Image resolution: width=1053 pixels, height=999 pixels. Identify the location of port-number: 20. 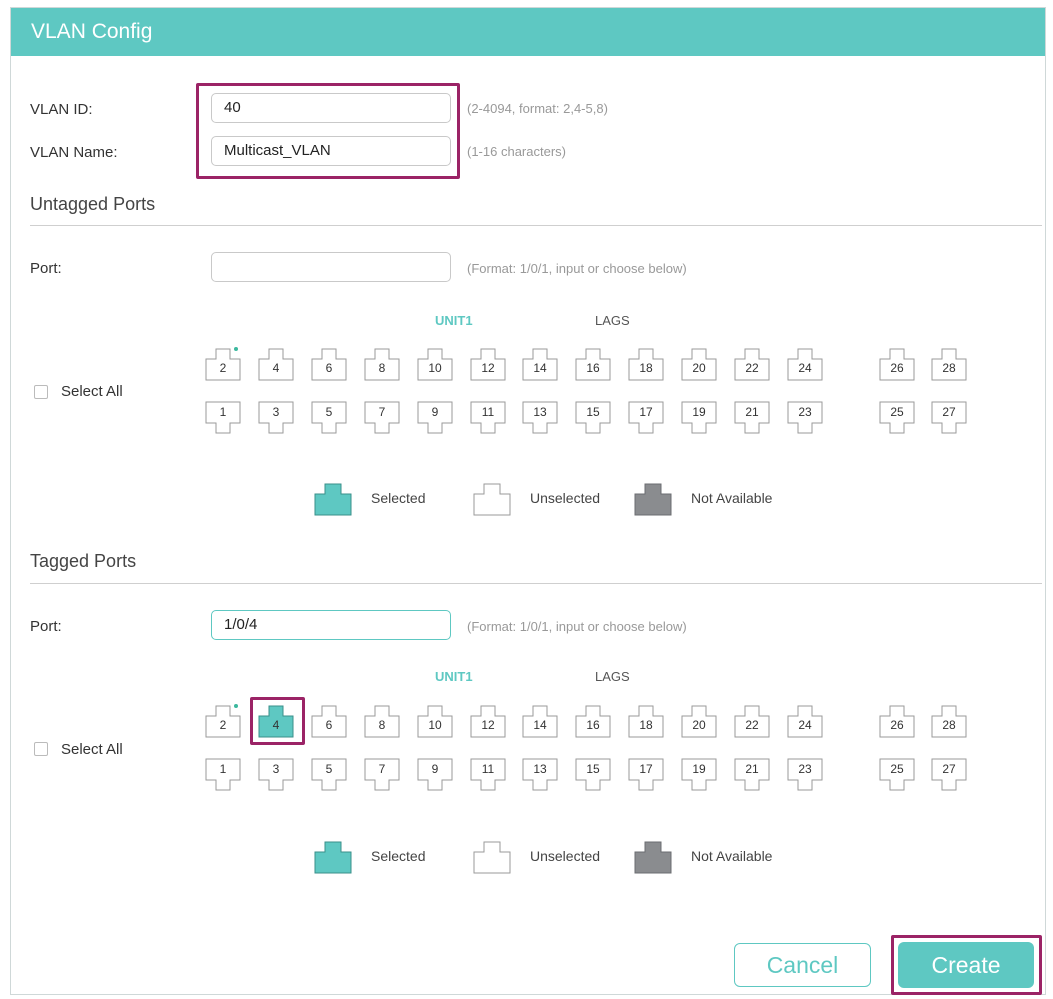
(699, 368).